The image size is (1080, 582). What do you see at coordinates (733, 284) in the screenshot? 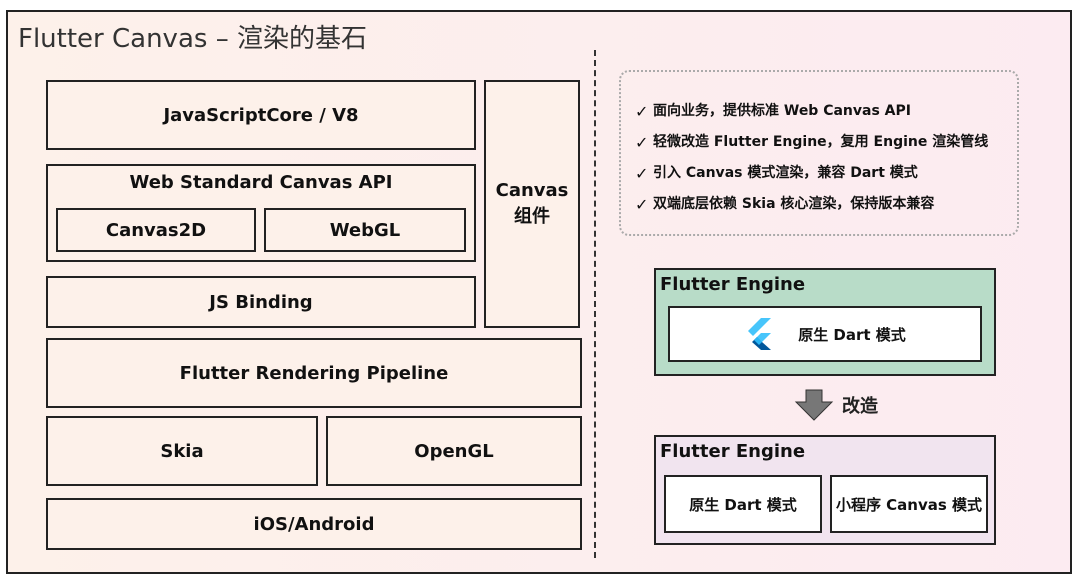
I see `engine-before-title: Flutter Engine` at bounding box center [733, 284].